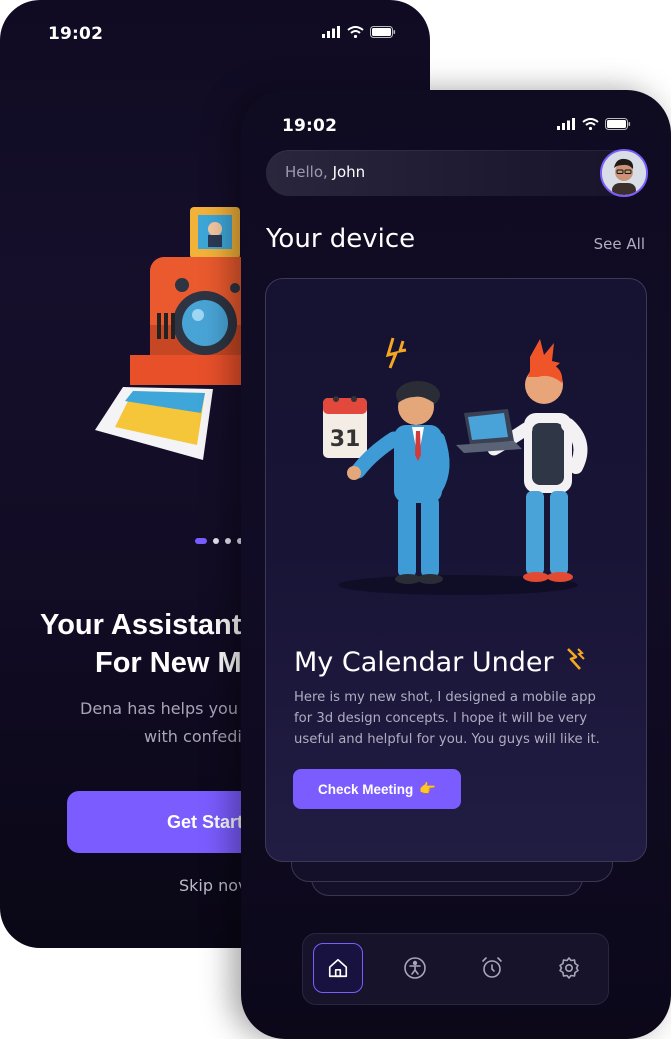 Image resolution: width=671 pixels, height=1039 pixels. I want to click on page-dot-active, so click(201, 541).